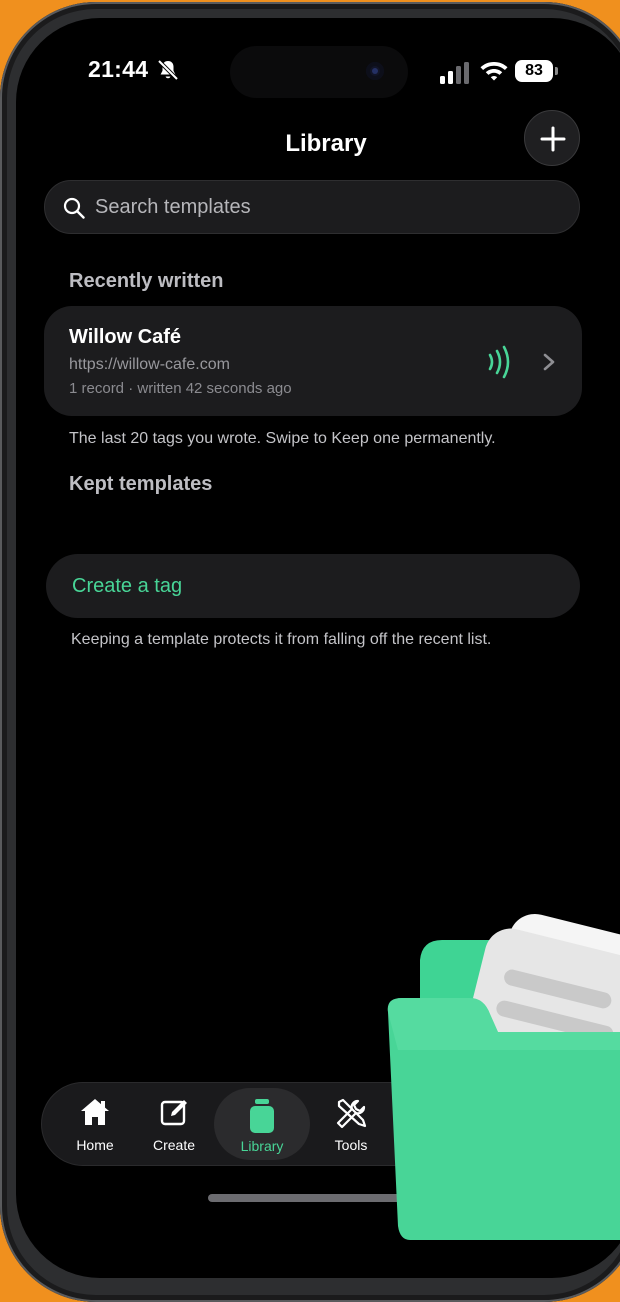 The height and width of the screenshot is (1302, 620). I want to click on template-meta: 1 record · written 42 seconds ago, so click(180, 388).